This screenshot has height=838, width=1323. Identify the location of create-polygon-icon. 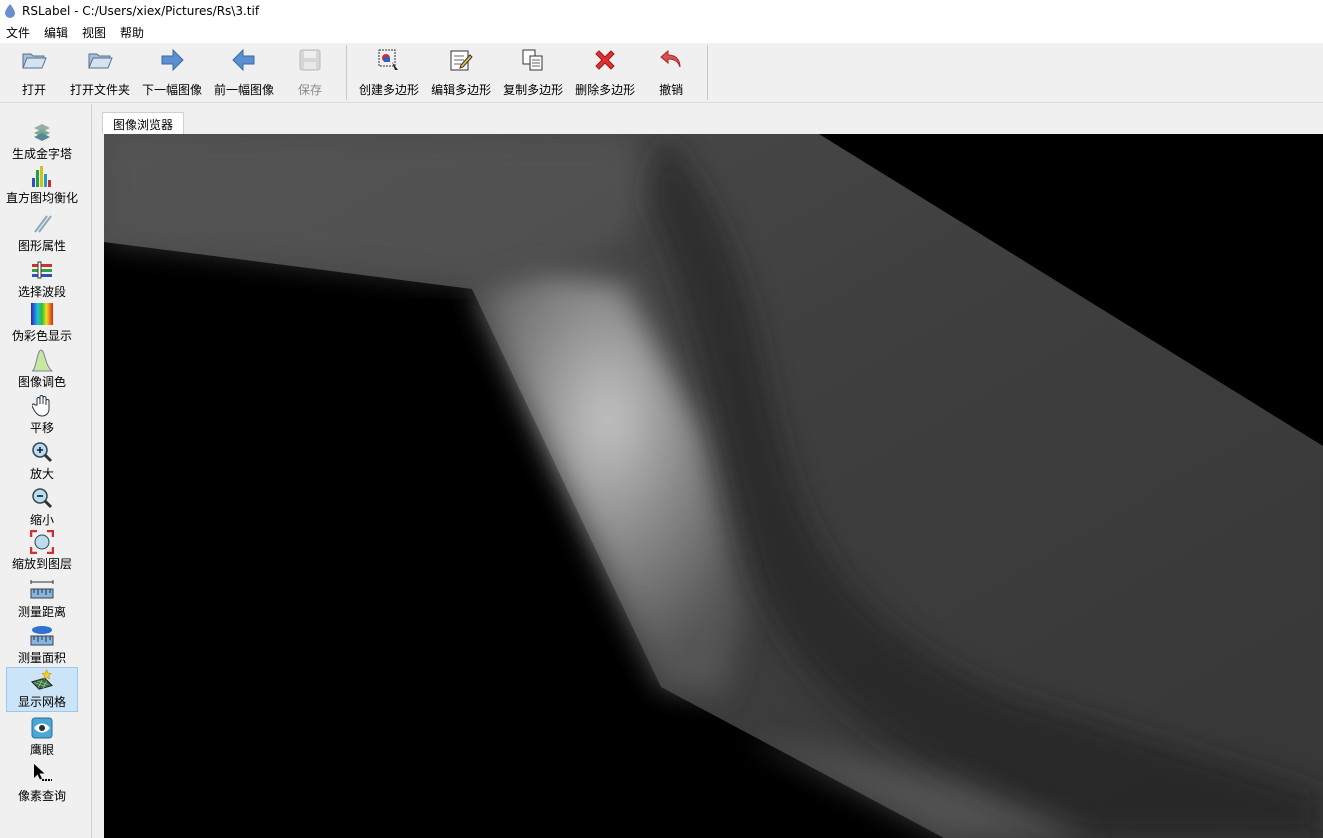
(389, 60).